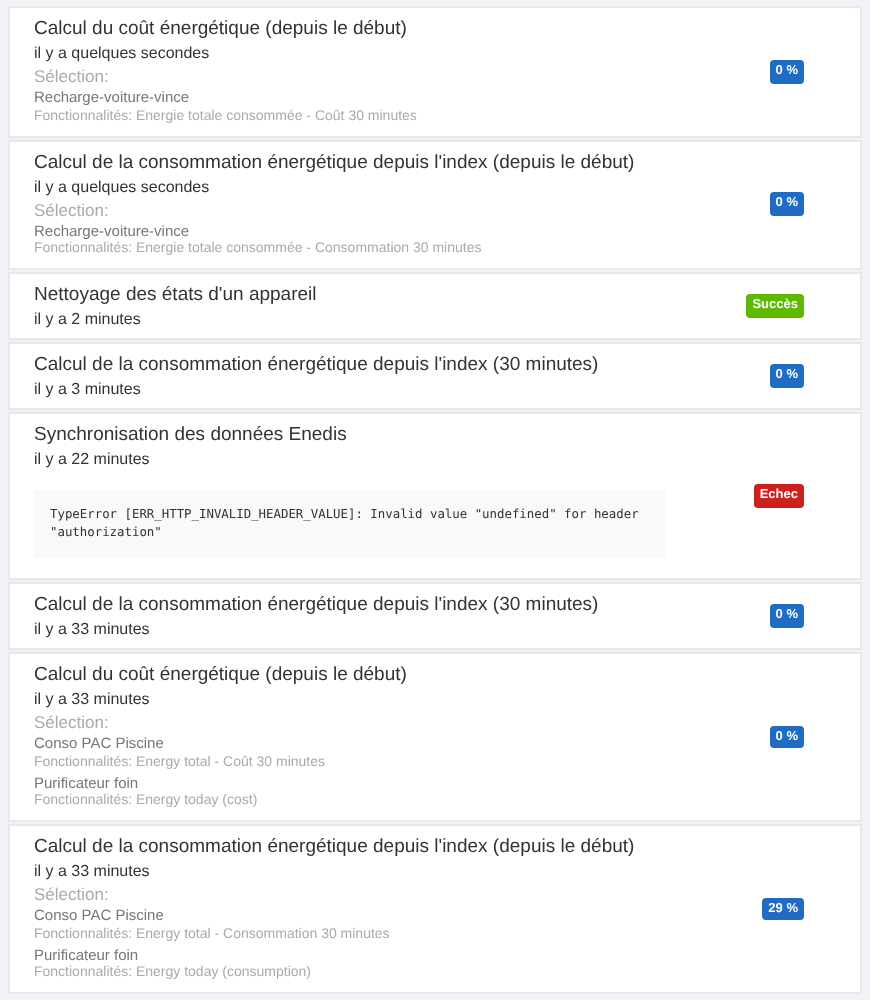 This screenshot has height=1000, width=870. What do you see at coordinates (175, 296) in the screenshot?
I see `job-title: Nettoyage des états d'un appareil` at bounding box center [175, 296].